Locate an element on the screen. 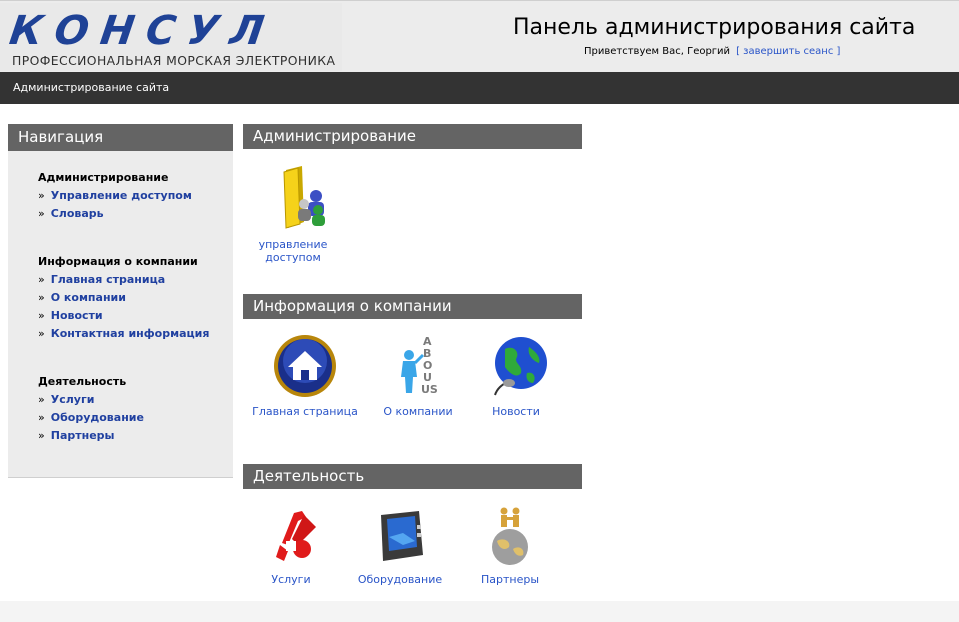 Image resolution: width=959 pixels, height=622 pixels. sidebar-item-about: » О компании is located at coordinates (123, 298).